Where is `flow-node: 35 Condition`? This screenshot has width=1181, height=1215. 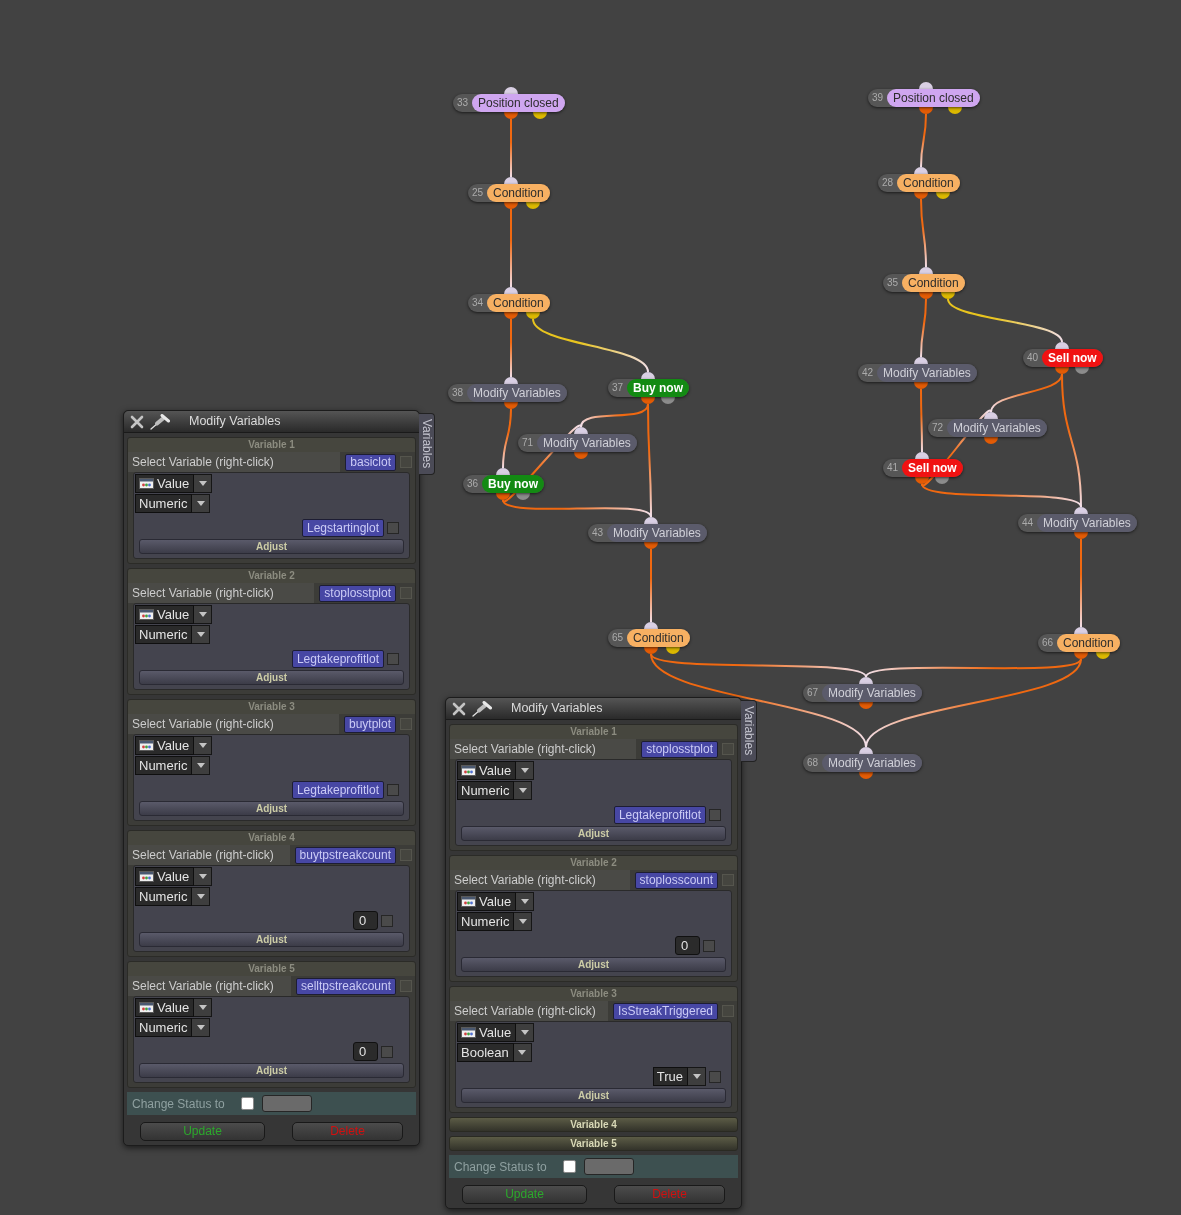 flow-node: 35 Condition is located at coordinates (924, 283).